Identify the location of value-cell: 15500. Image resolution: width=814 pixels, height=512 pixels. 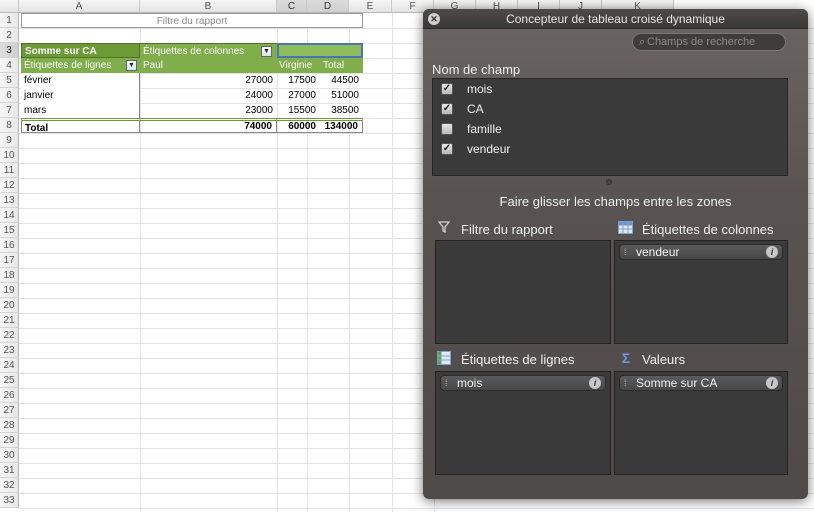
(298, 110).